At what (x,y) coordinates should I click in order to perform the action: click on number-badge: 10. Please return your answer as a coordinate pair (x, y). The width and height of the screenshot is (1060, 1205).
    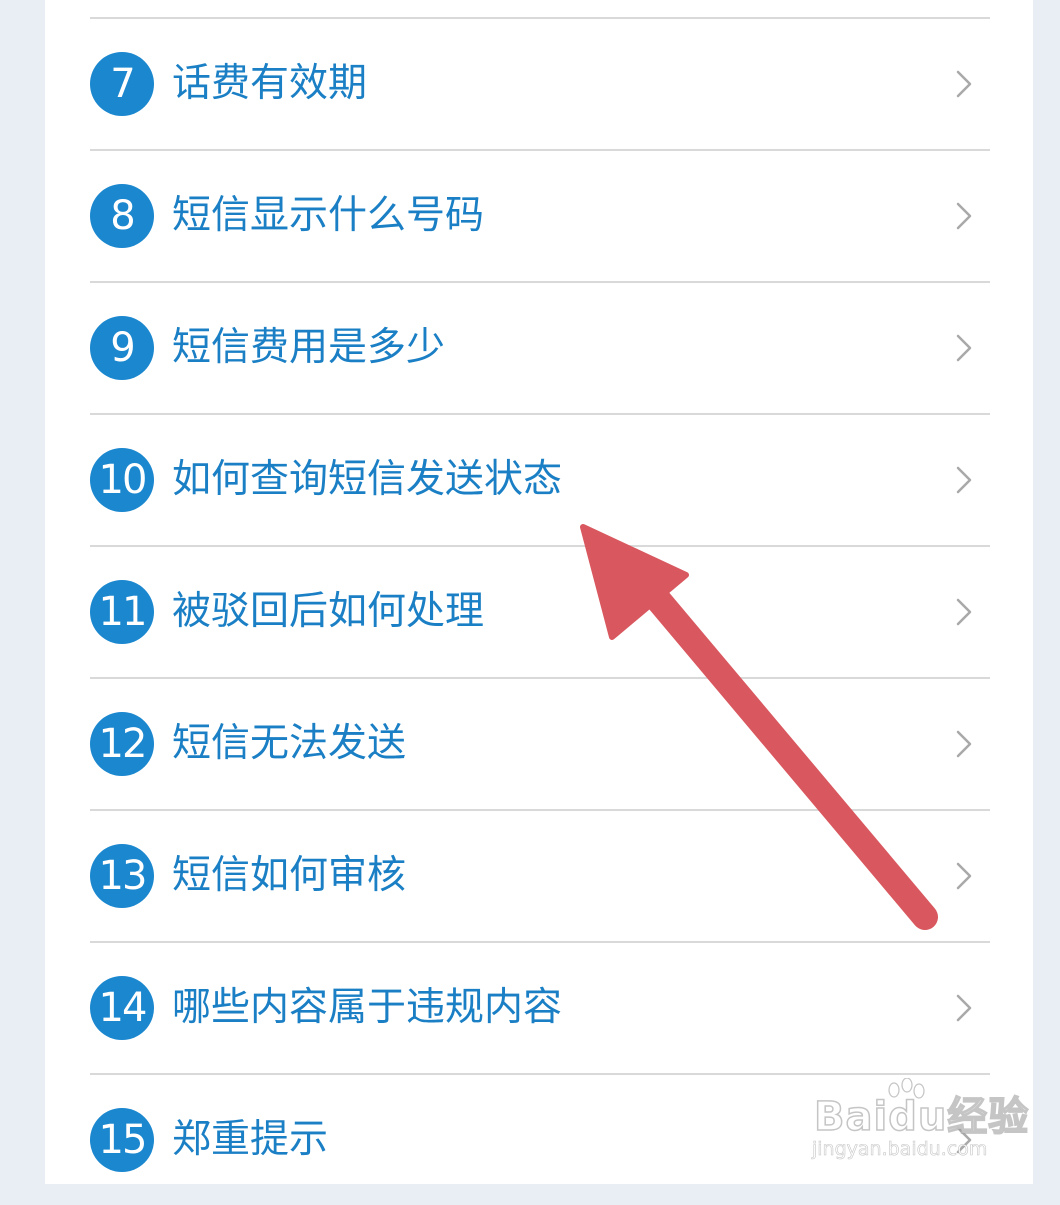
    Looking at the image, I should click on (122, 480).